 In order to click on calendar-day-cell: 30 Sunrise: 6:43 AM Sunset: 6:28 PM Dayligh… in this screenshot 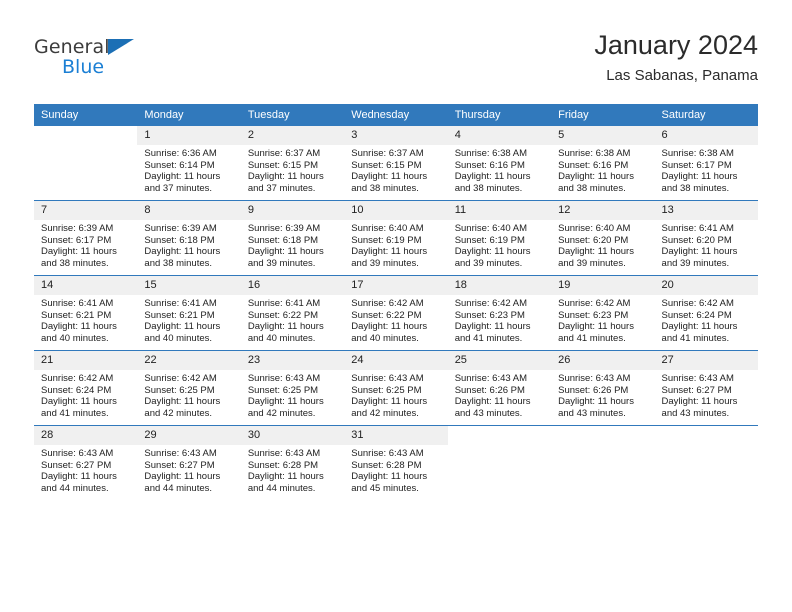, I will do `click(292, 462)`.